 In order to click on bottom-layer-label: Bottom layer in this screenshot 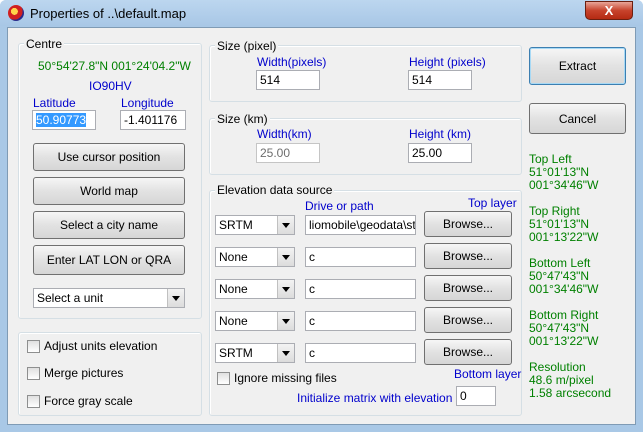, I will do `click(488, 374)`.